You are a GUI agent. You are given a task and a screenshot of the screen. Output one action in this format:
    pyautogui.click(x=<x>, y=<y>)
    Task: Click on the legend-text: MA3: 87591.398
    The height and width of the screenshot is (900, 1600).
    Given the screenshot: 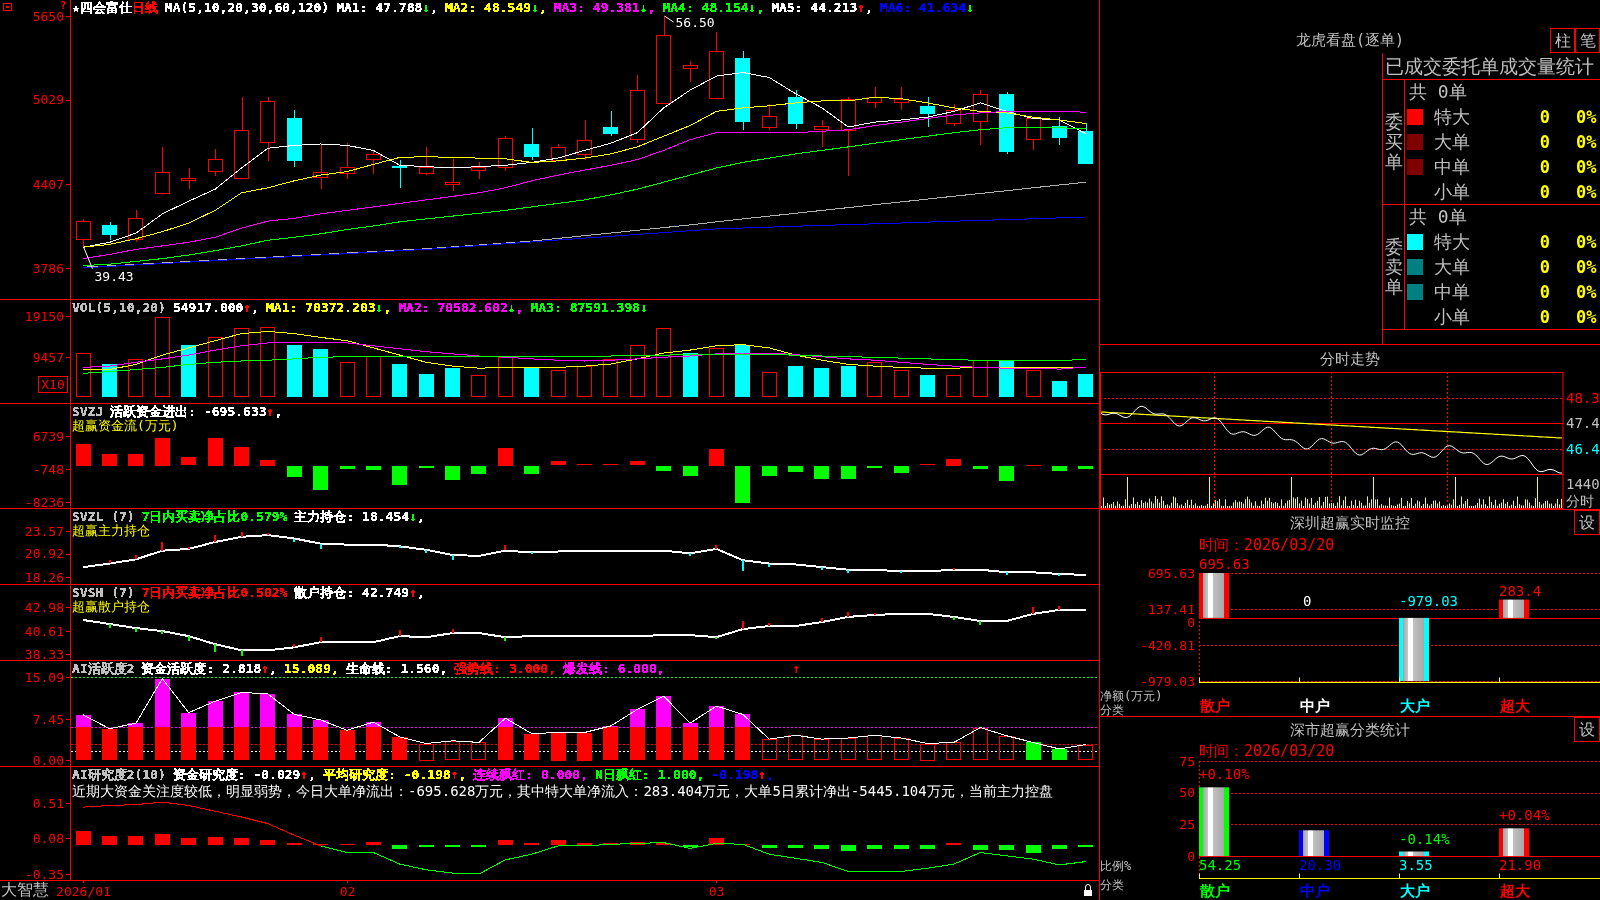 What is the action you would take?
    pyautogui.click(x=585, y=308)
    